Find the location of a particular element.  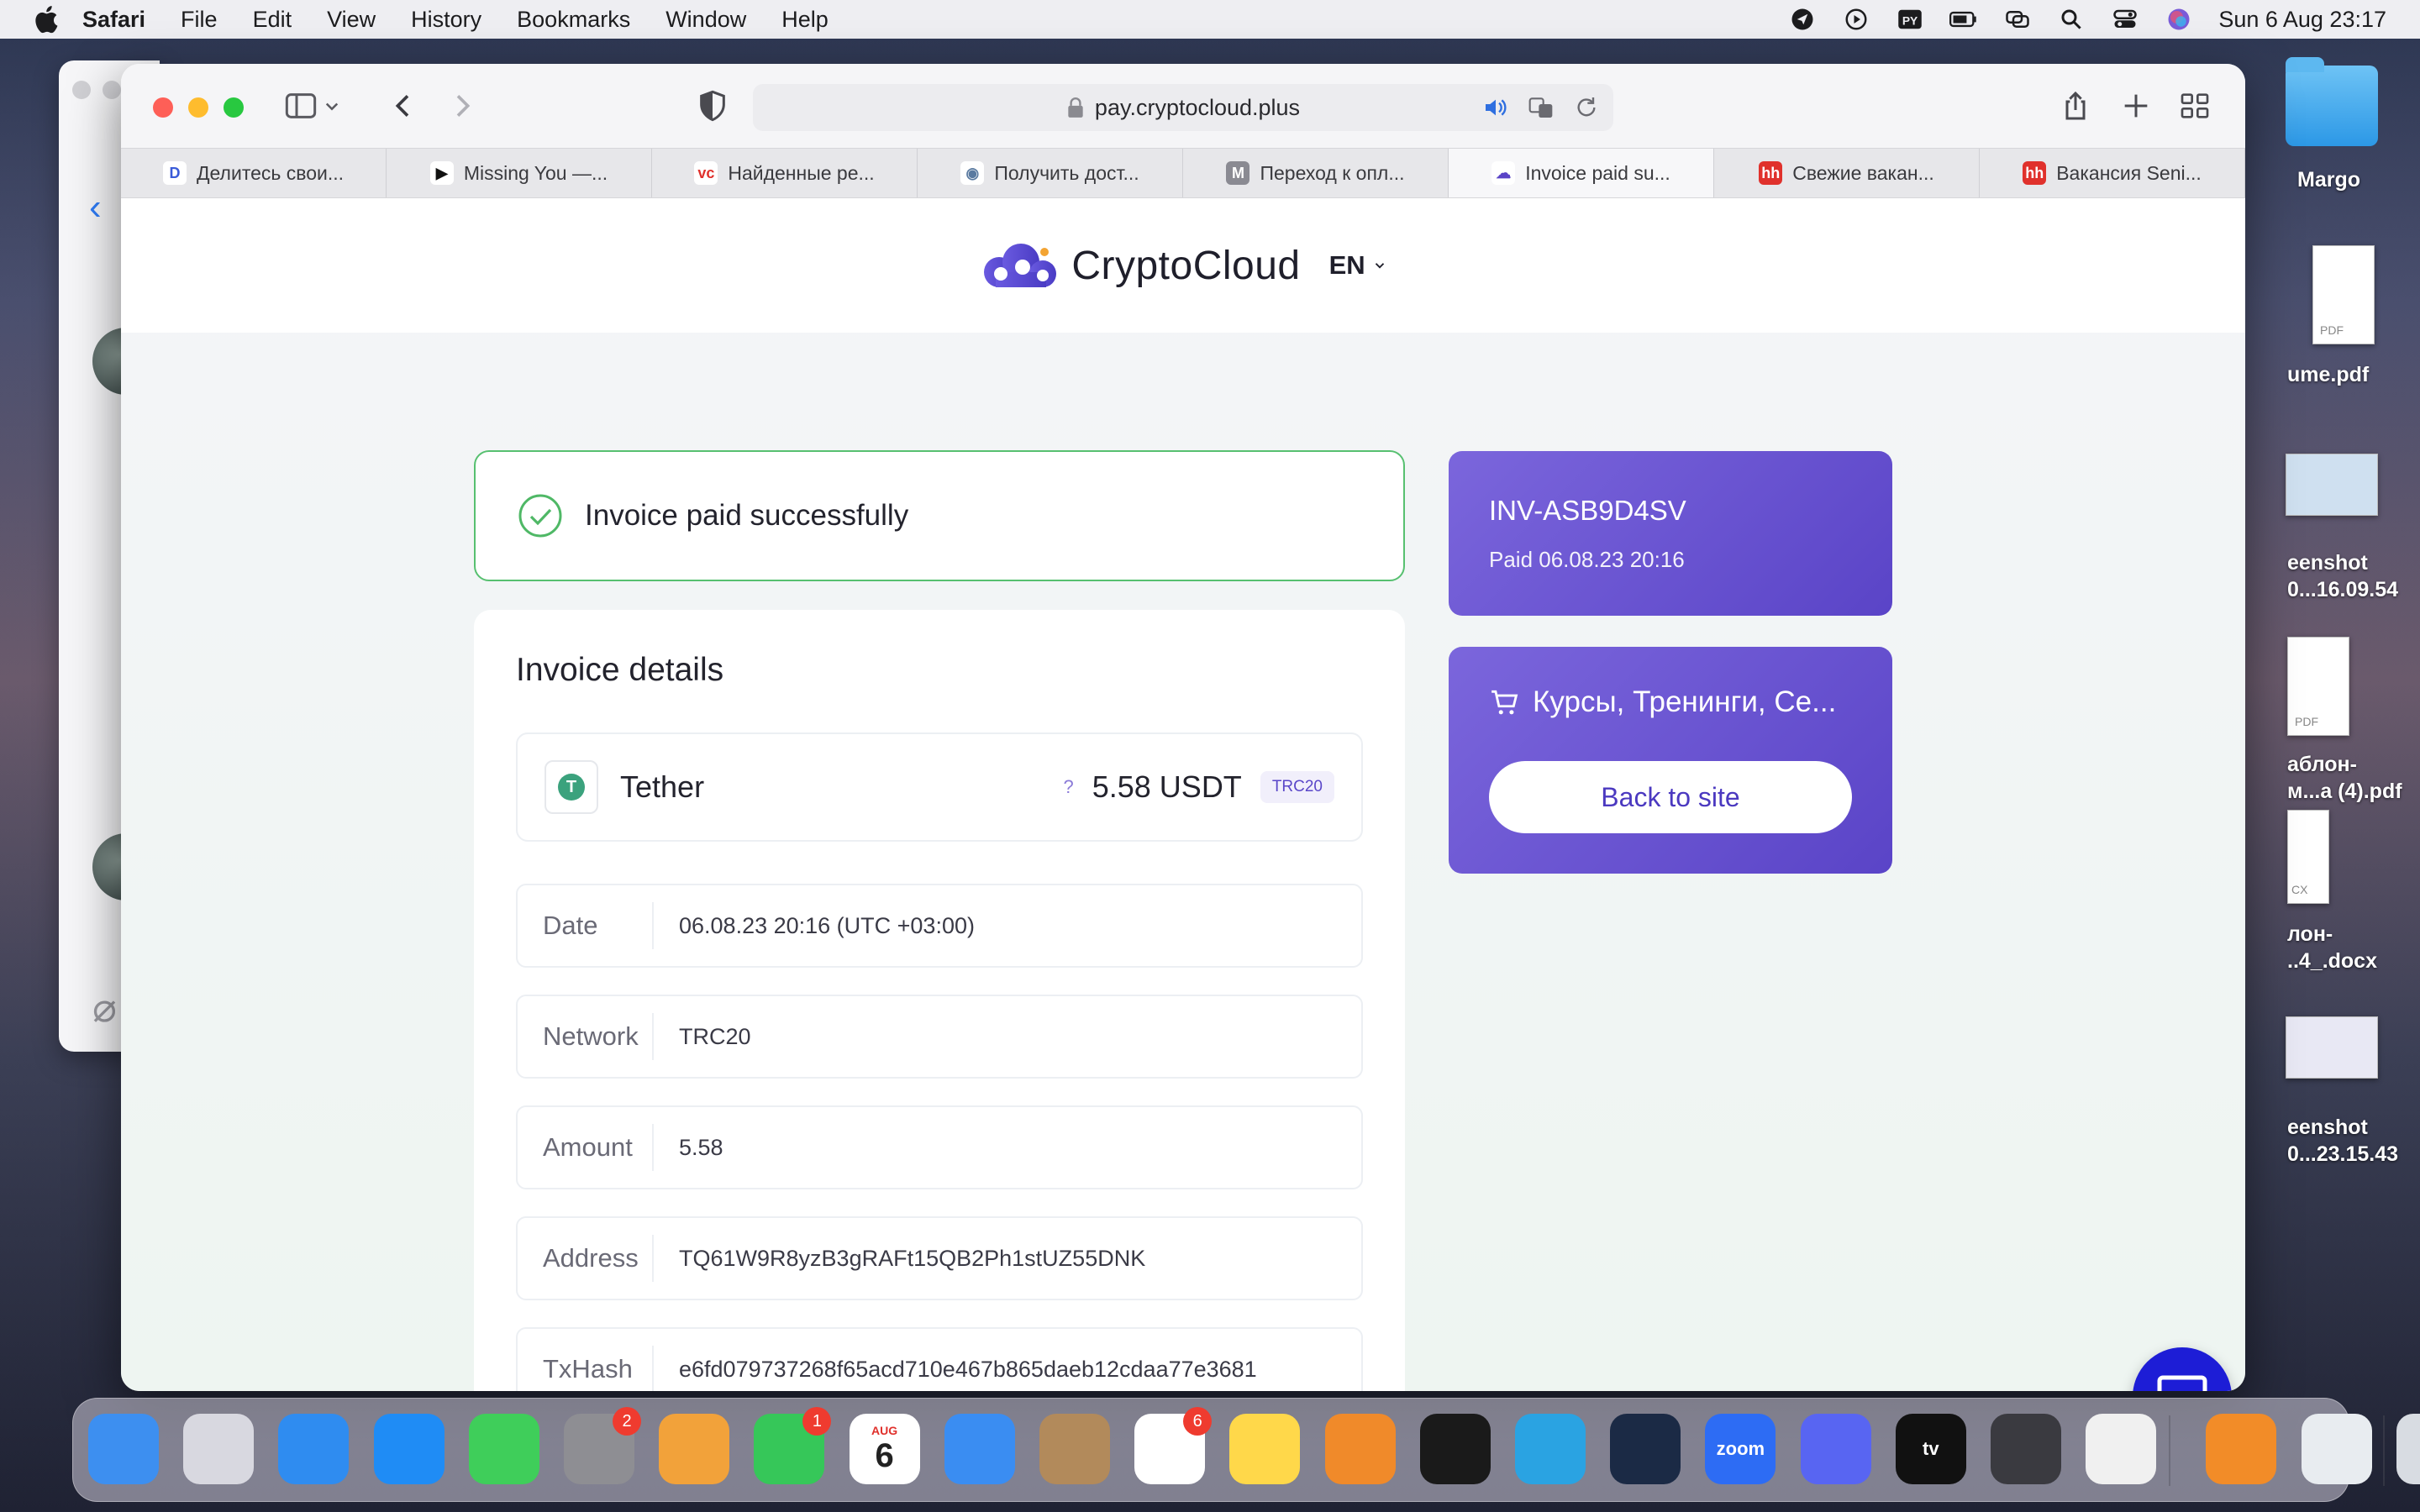

zoom-window-button is located at coordinates (234, 107).